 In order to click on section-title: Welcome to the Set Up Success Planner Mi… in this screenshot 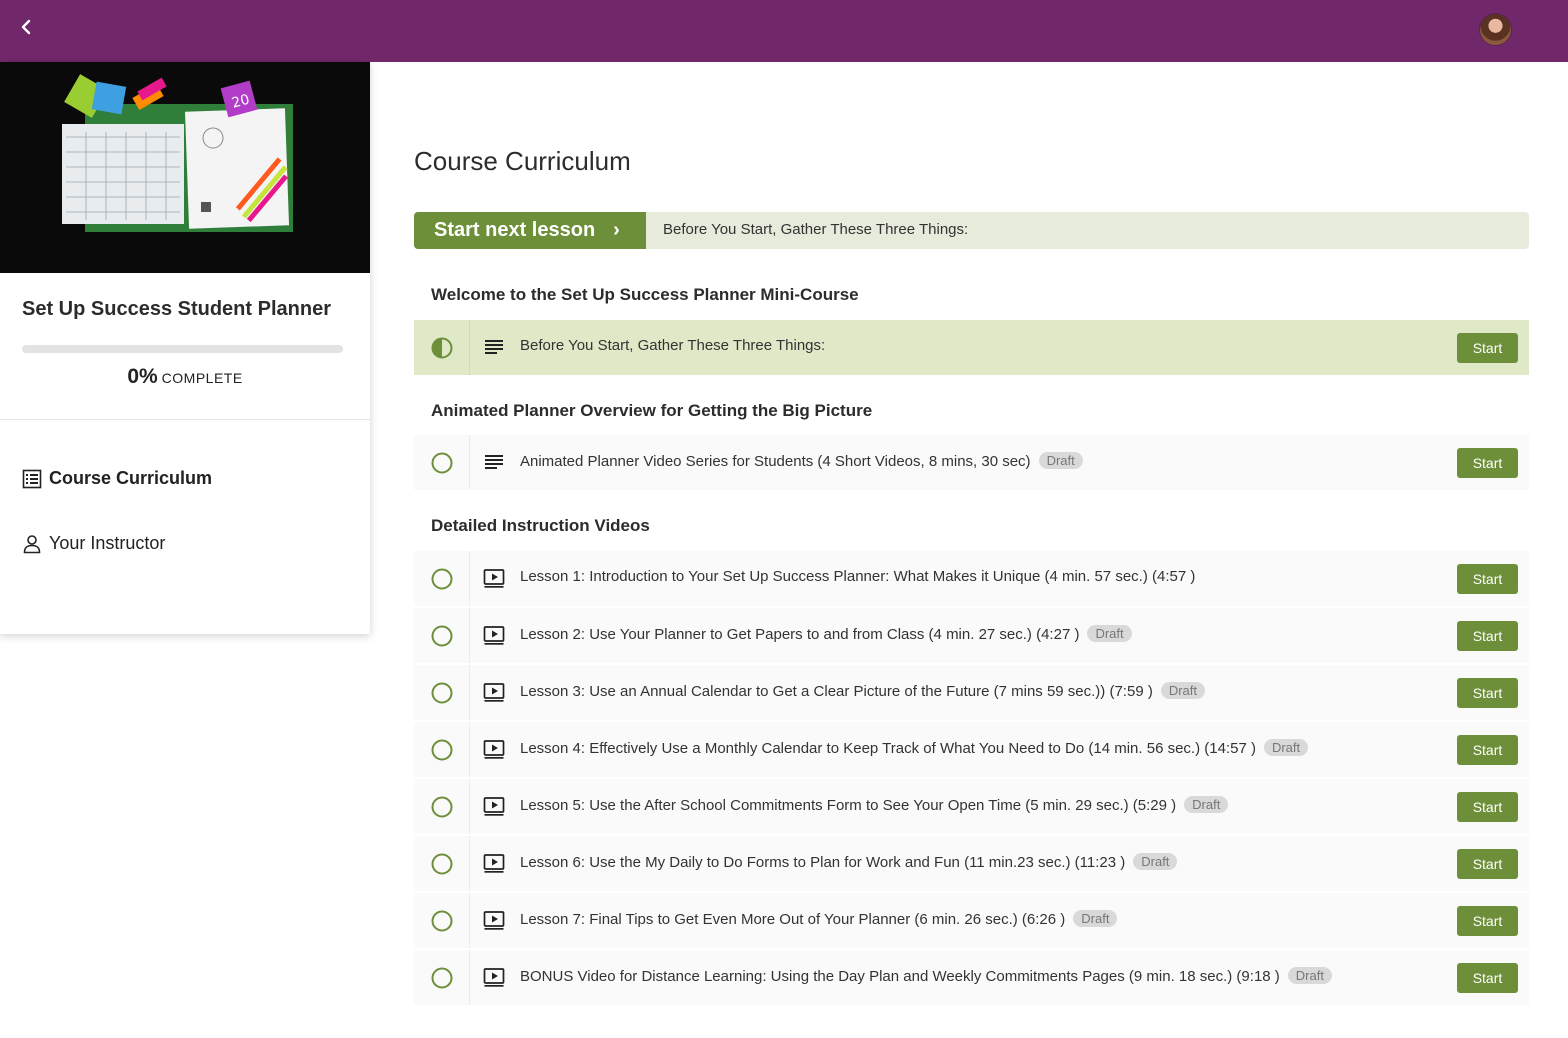, I will do `click(645, 294)`.